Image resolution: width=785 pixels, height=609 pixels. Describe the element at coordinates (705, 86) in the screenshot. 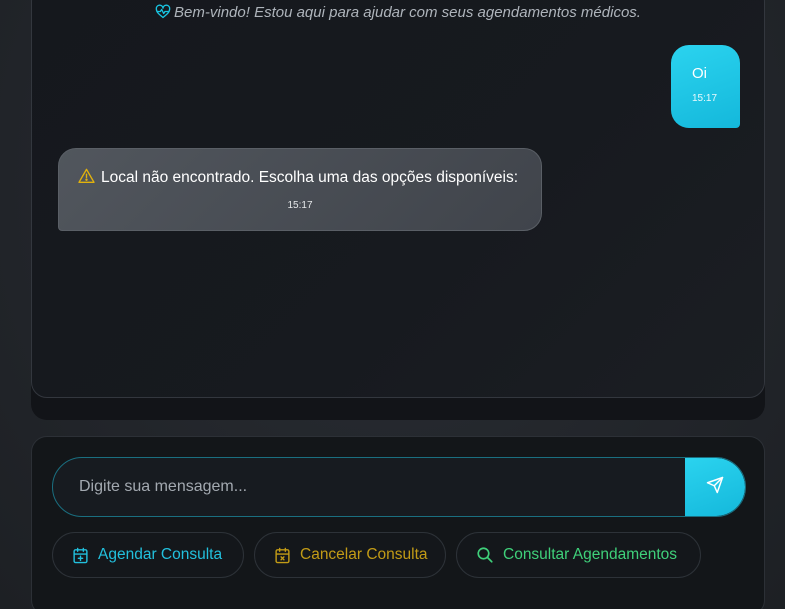

I see `user-message-bubble: Oi 15:17` at that location.